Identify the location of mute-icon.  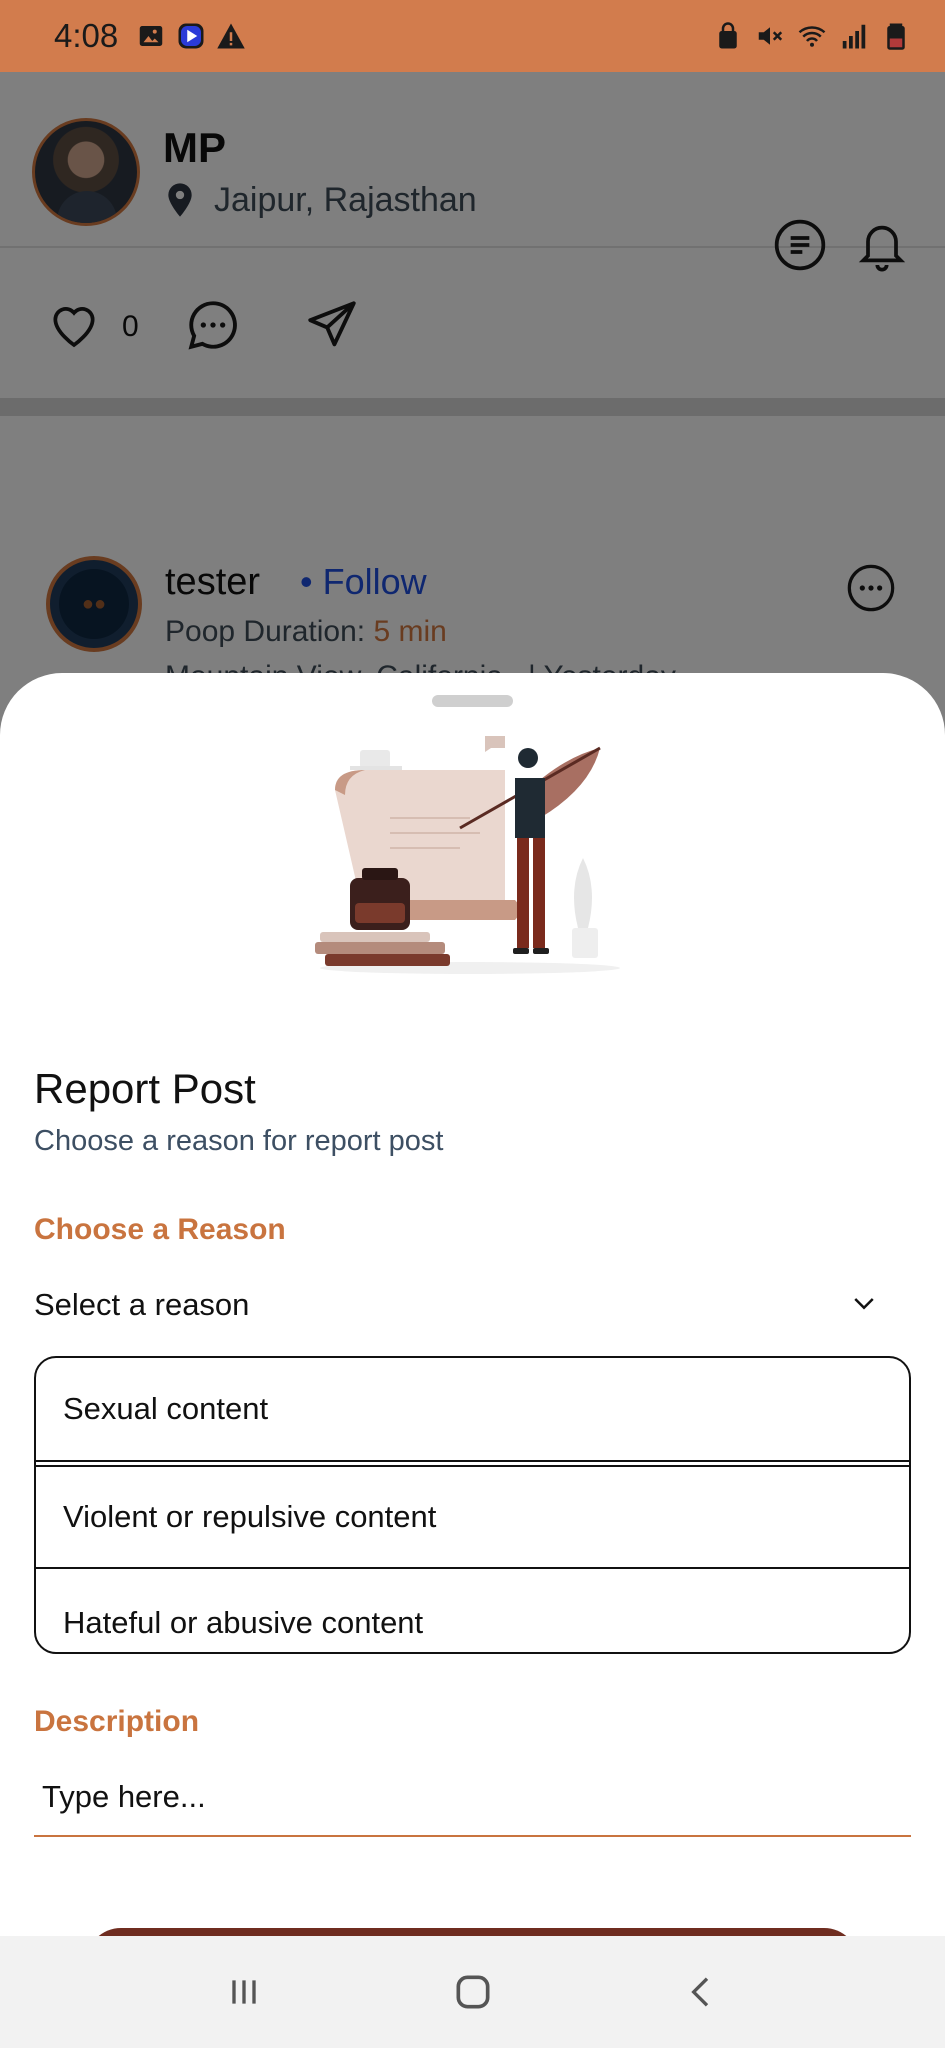
(770, 36).